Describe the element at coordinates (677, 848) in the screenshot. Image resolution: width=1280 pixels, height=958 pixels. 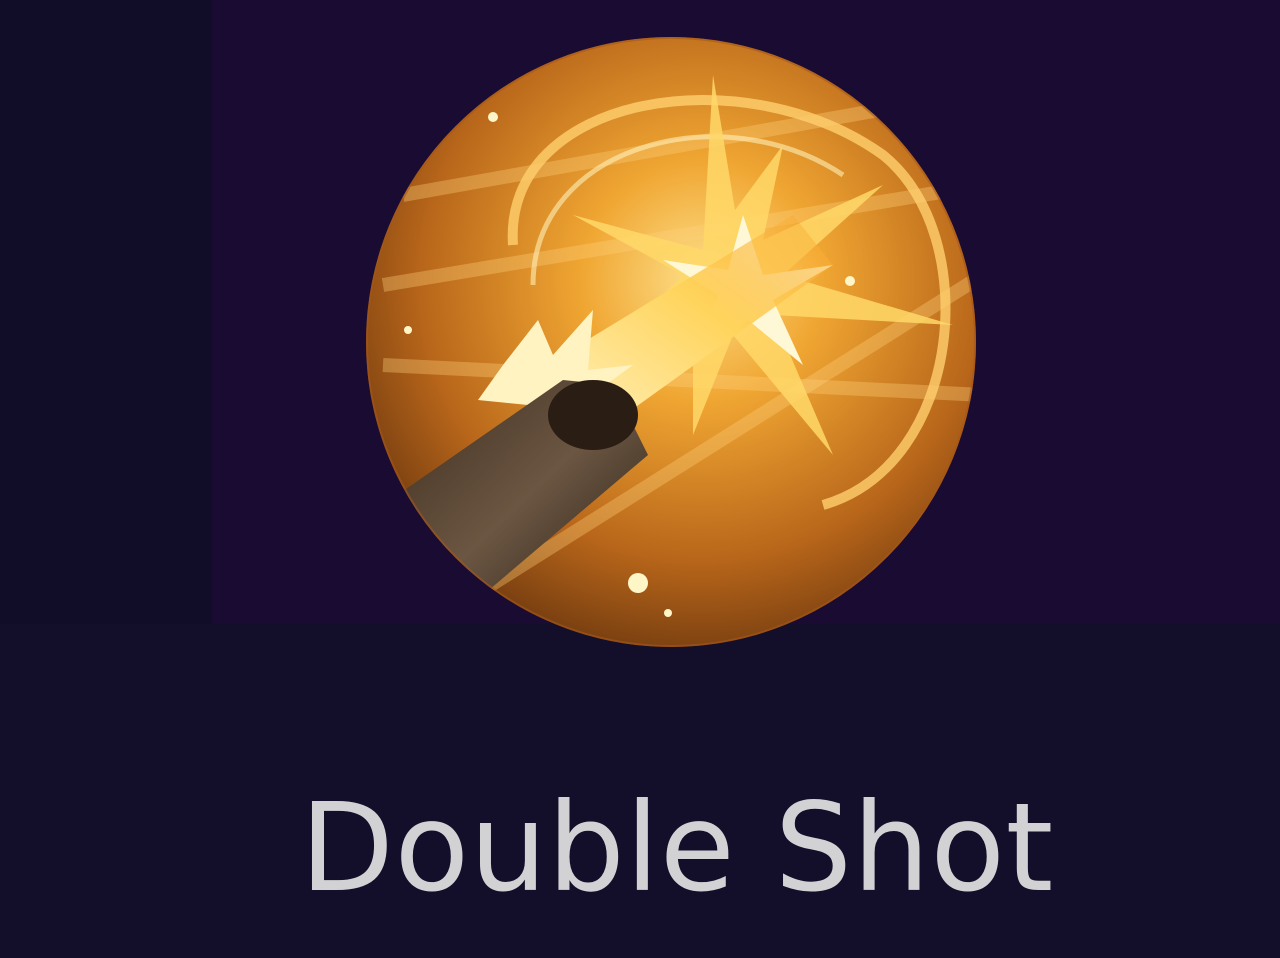
I see `skill-name-label: Double Shot` at that location.